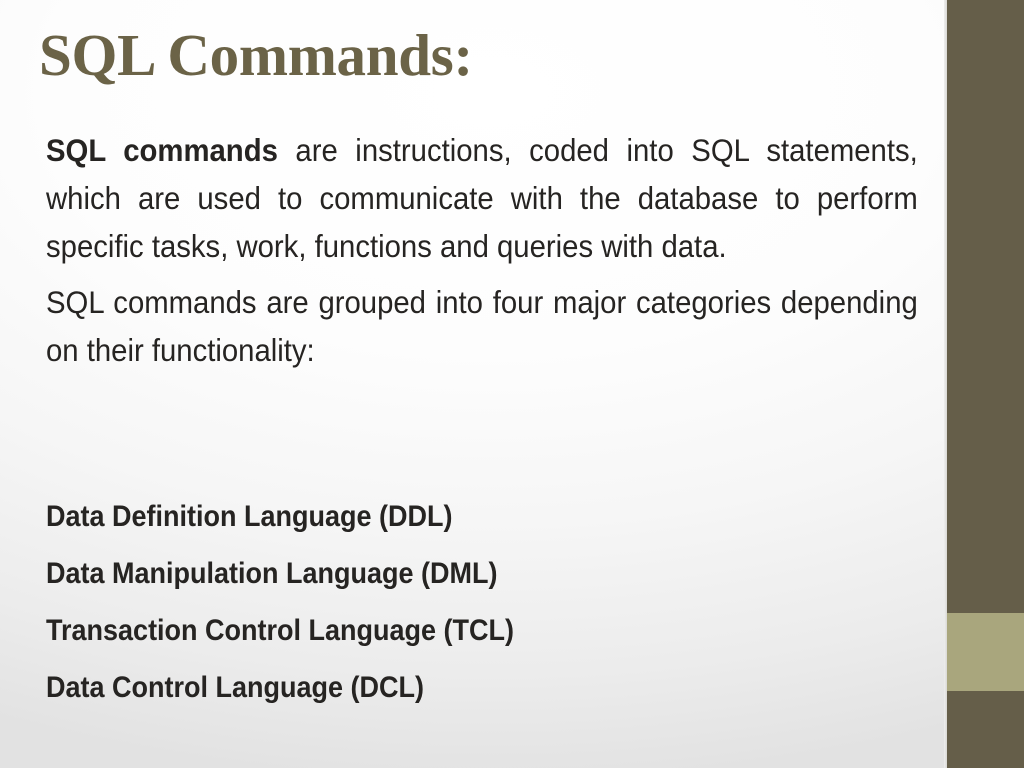 This screenshot has height=768, width=1024. I want to click on page-title: SQL Commands:, so click(256, 55).